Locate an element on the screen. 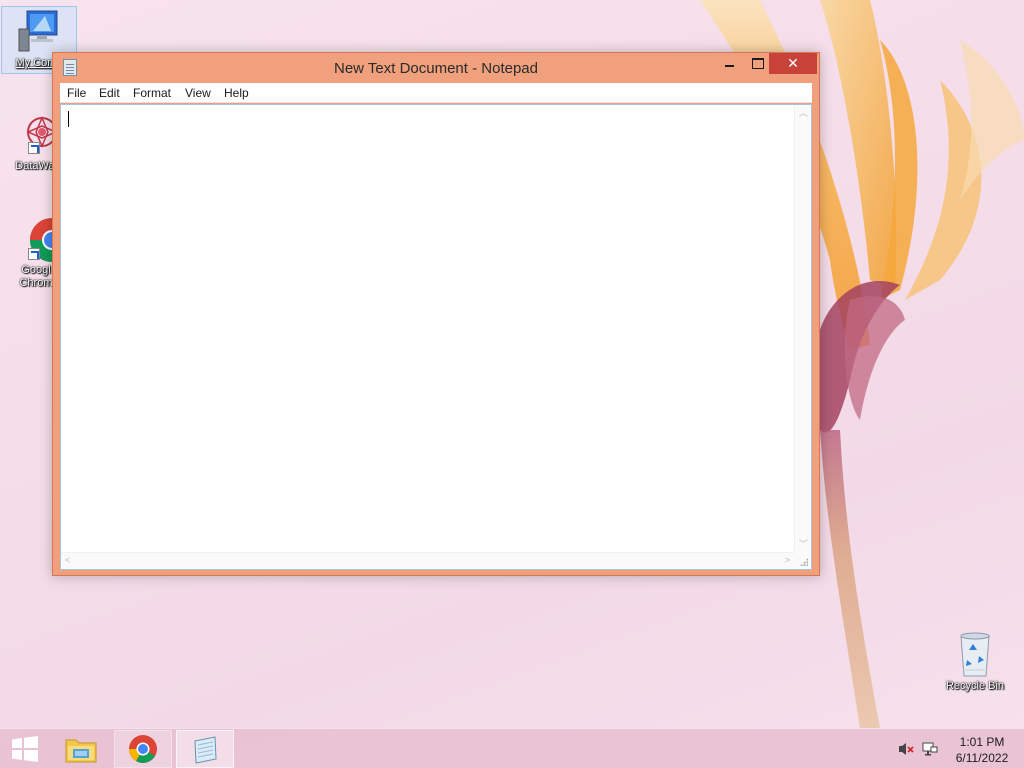 This screenshot has width=1024, height=768. taskbar-notepad is located at coordinates (205, 749).